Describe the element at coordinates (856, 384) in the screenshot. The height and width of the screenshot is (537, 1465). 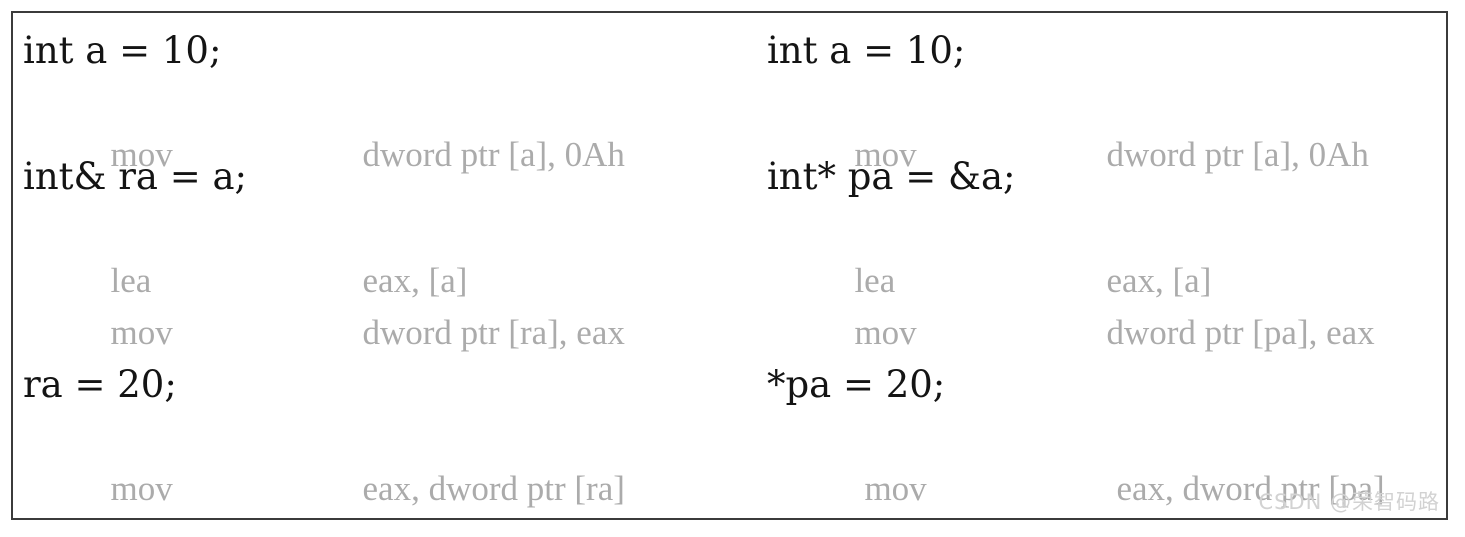
I see `source-line-assign: *pa = 20;` at that location.